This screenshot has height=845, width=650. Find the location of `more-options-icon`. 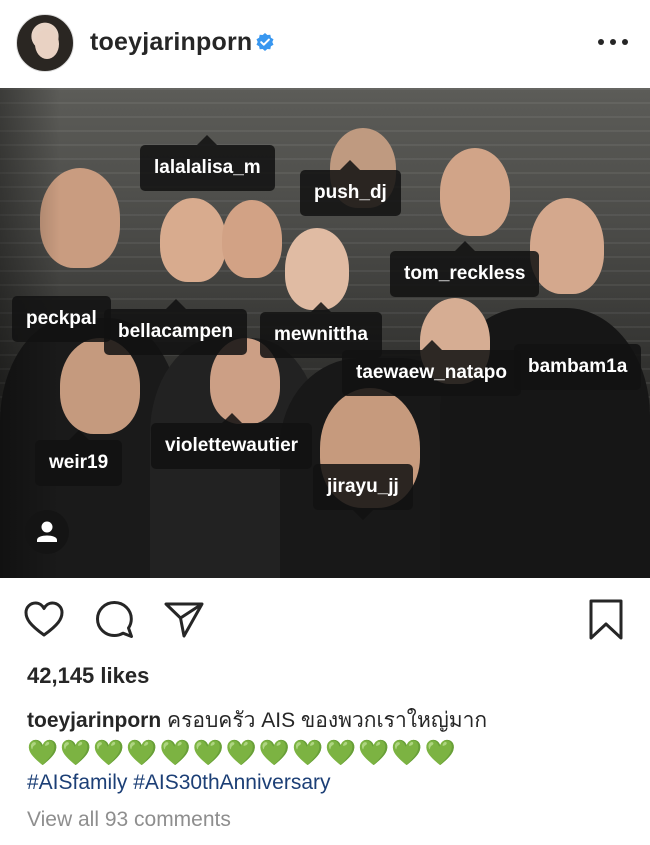

more-options-icon is located at coordinates (613, 42).